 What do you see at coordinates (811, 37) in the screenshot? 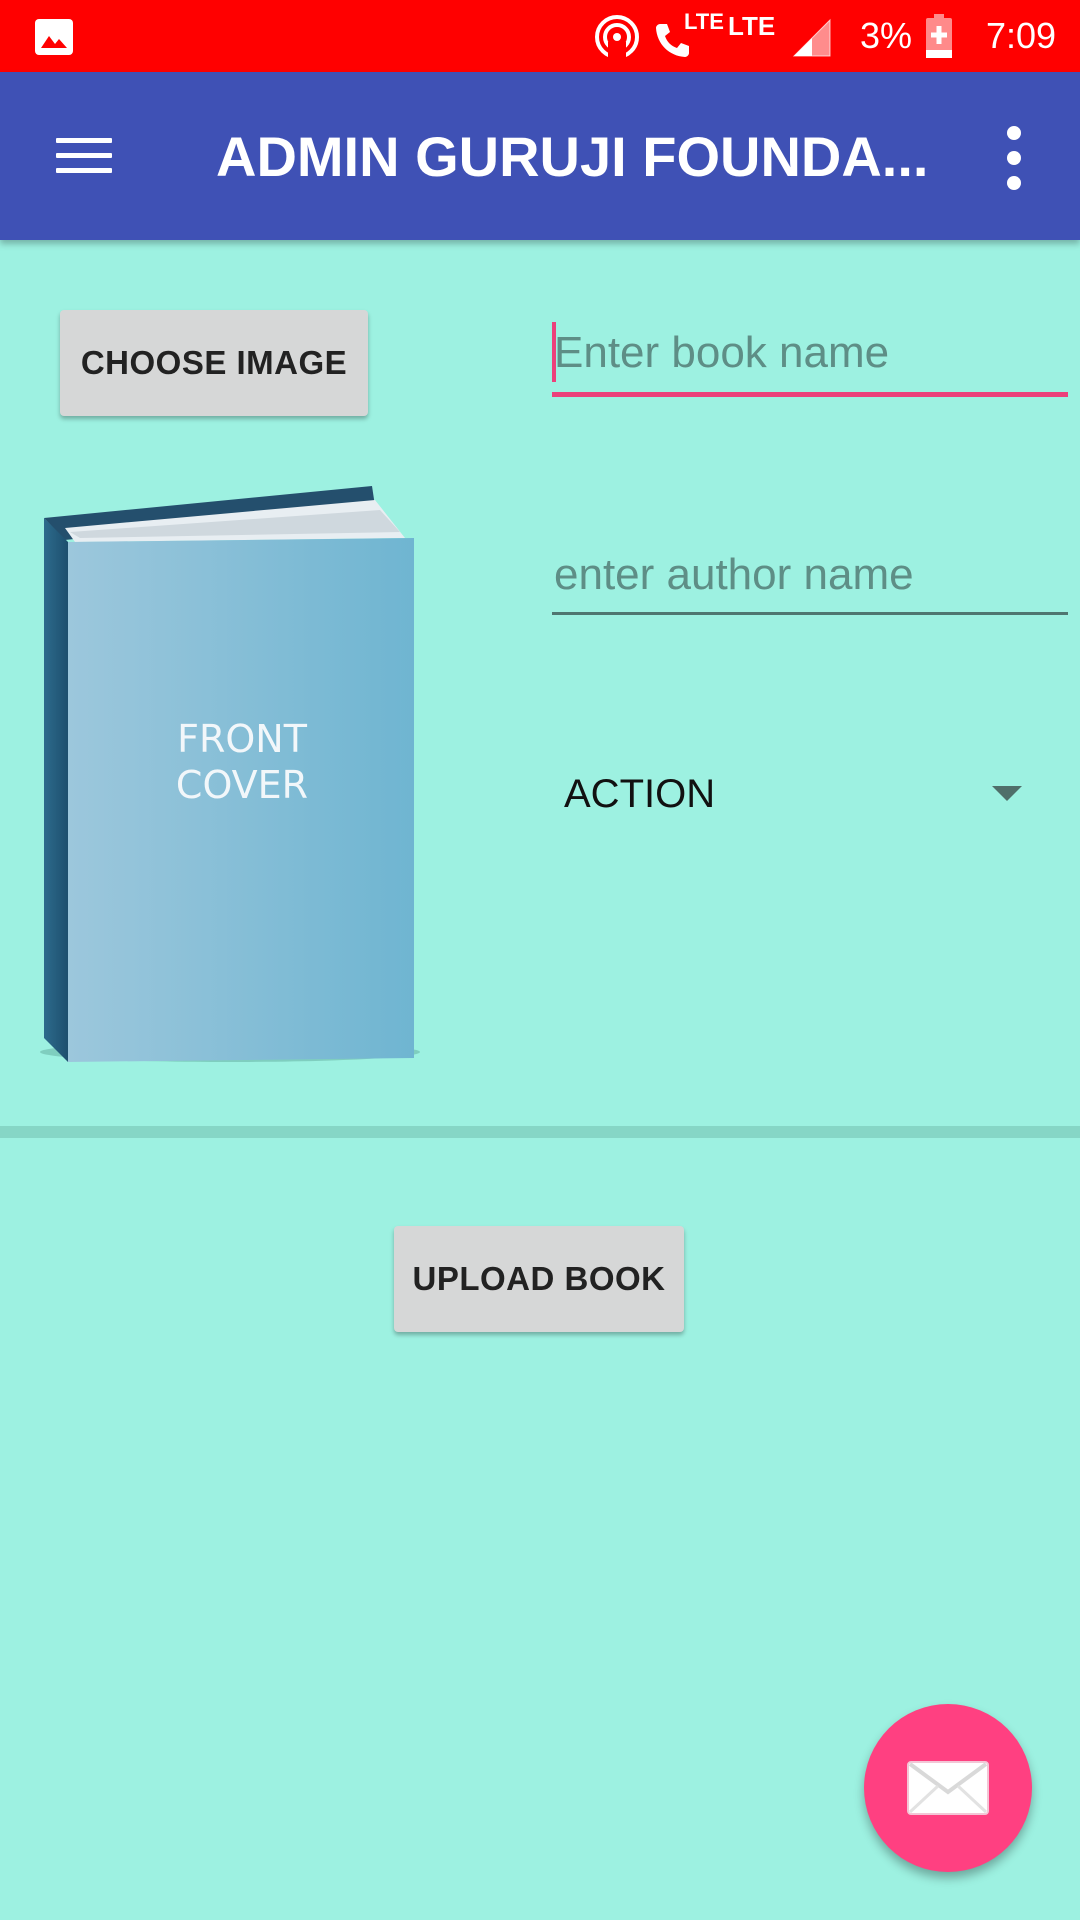
I see `signal-icon` at bounding box center [811, 37].